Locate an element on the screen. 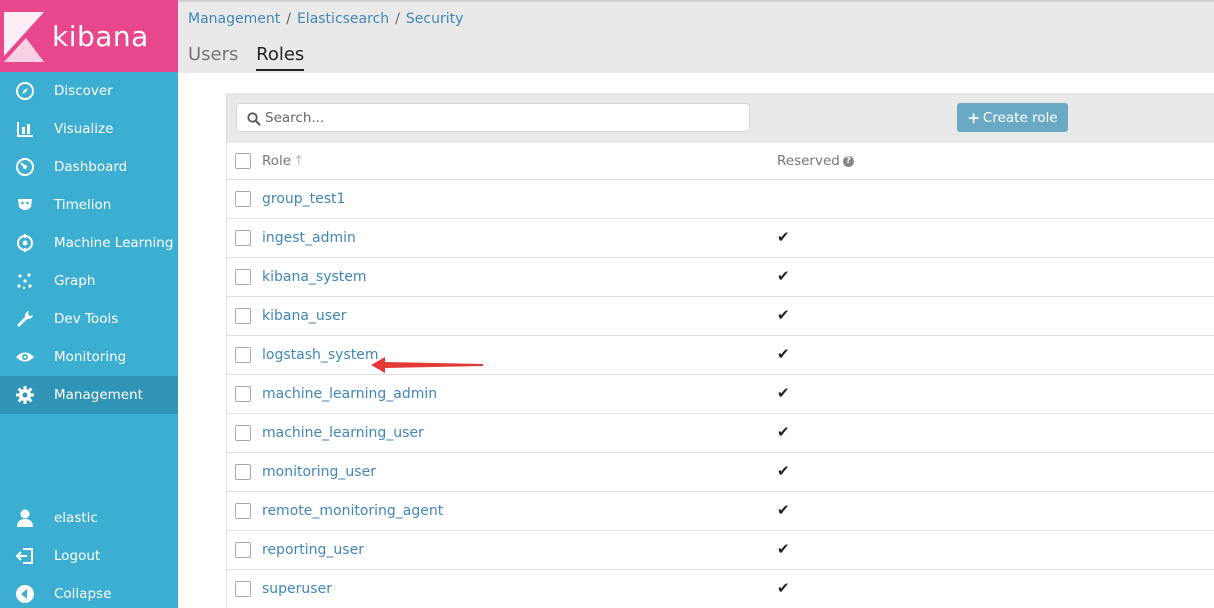  create-role-button: + Create role is located at coordinates (1012, 117).